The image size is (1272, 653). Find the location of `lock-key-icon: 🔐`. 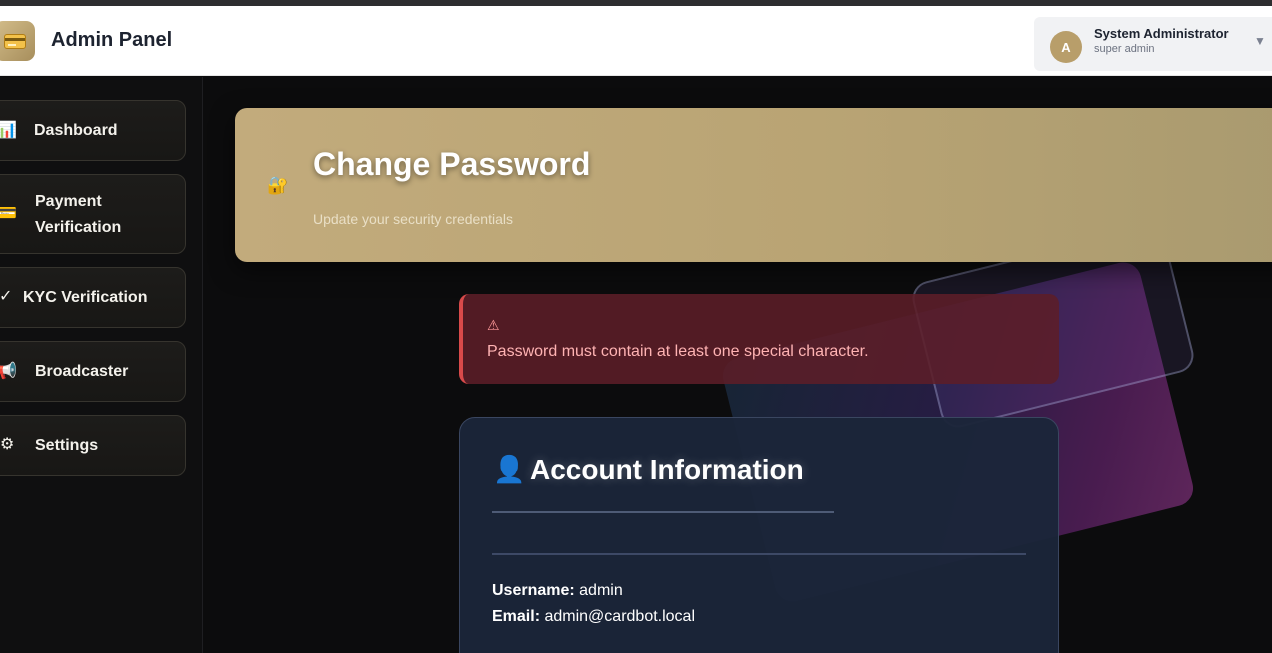

lock-key-icon: 🔐 is located at coordinates (278, 185).